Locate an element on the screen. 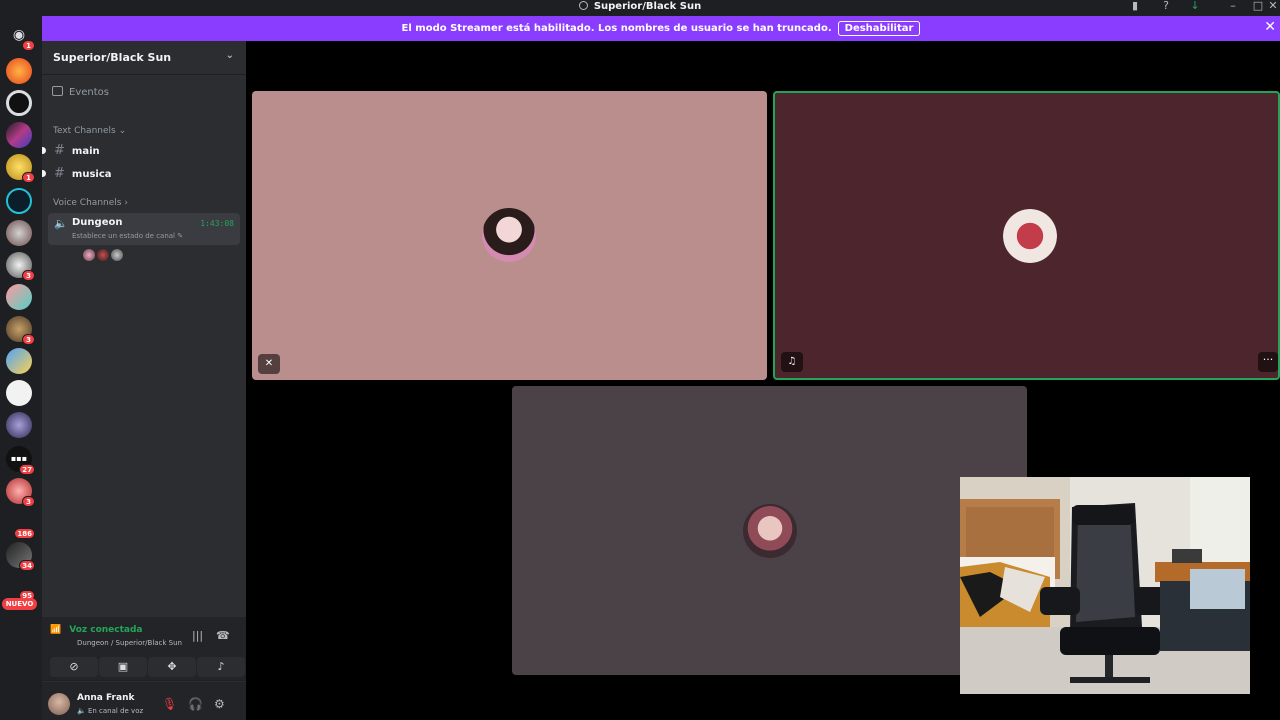 Image resolution: width=1280 pixels, height=720 pixels. app-logo-icon is located at coordinates (583, 5).